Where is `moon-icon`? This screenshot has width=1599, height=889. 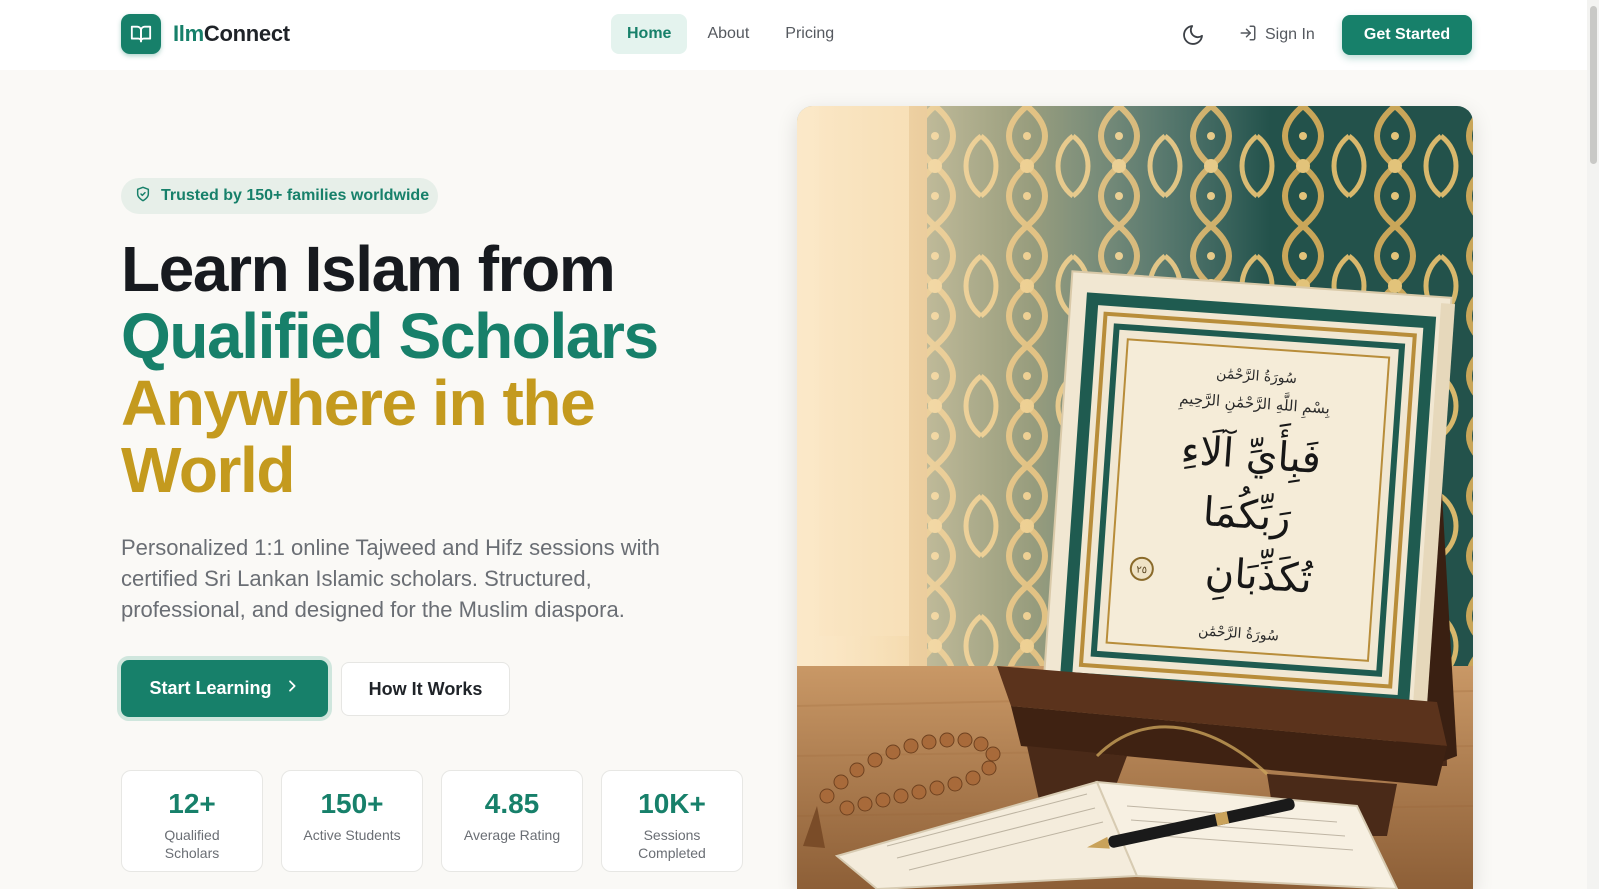 moon-icon is located at coordinates (1193, 35).